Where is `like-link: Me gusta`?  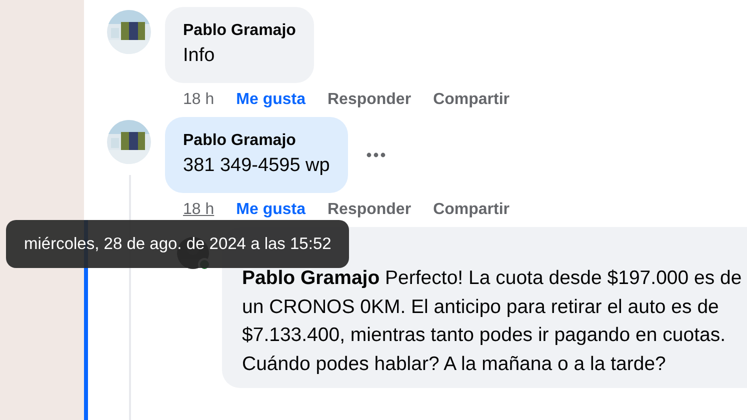
like-link: Me gusta is located at coordinates (271, 104).